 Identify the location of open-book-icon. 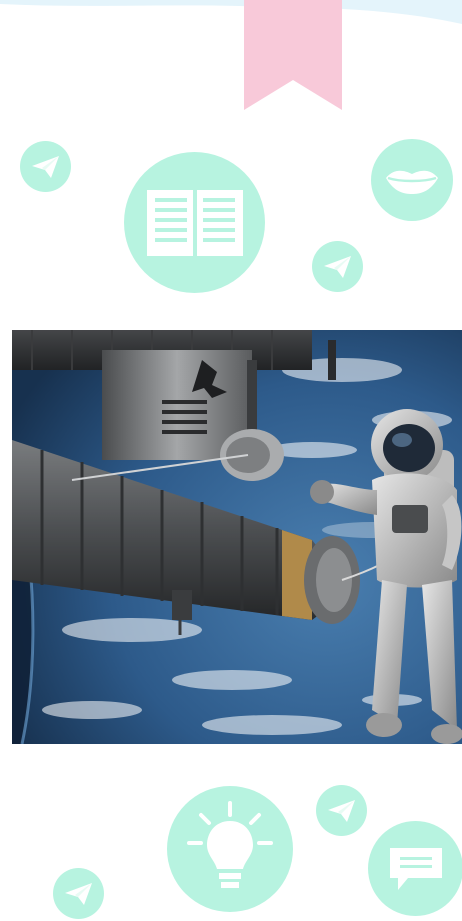
(194, 222).